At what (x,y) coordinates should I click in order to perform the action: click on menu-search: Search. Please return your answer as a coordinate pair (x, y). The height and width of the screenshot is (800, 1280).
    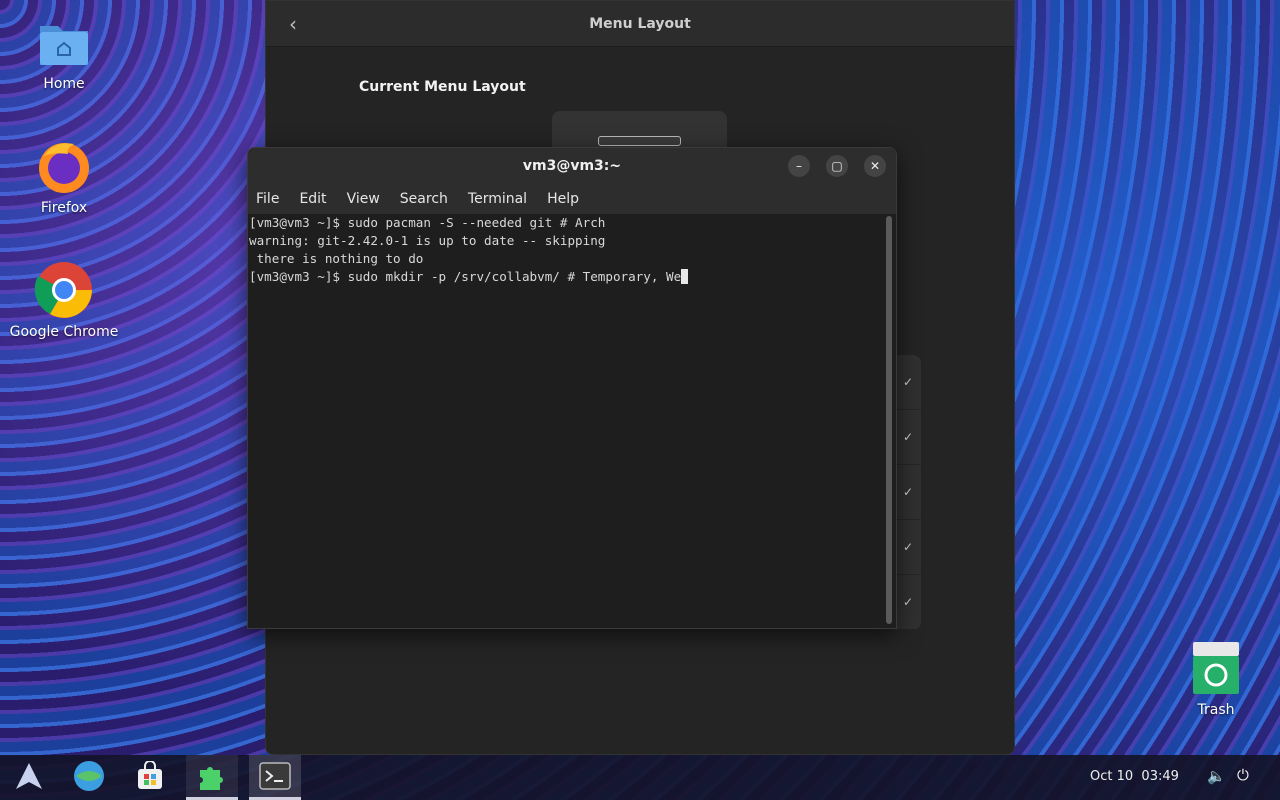
    Looking at the image, I should click on (424, 199).